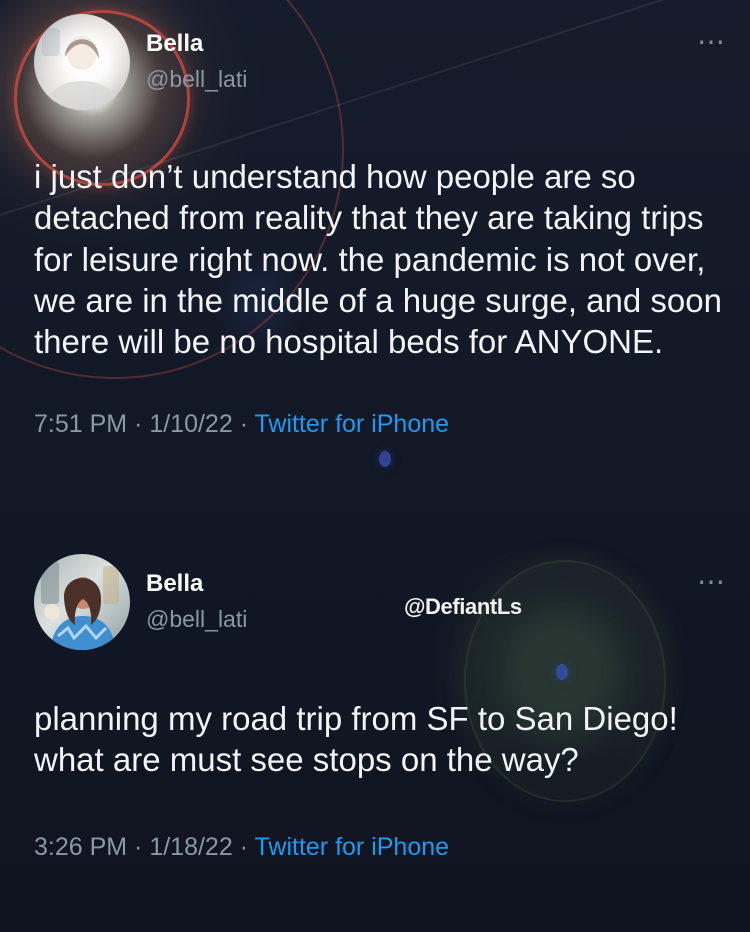 Image resolution: width=750 pixels, height=932 pixels. I want to click on tweet-date: 1/10/22, so click(190, 424).